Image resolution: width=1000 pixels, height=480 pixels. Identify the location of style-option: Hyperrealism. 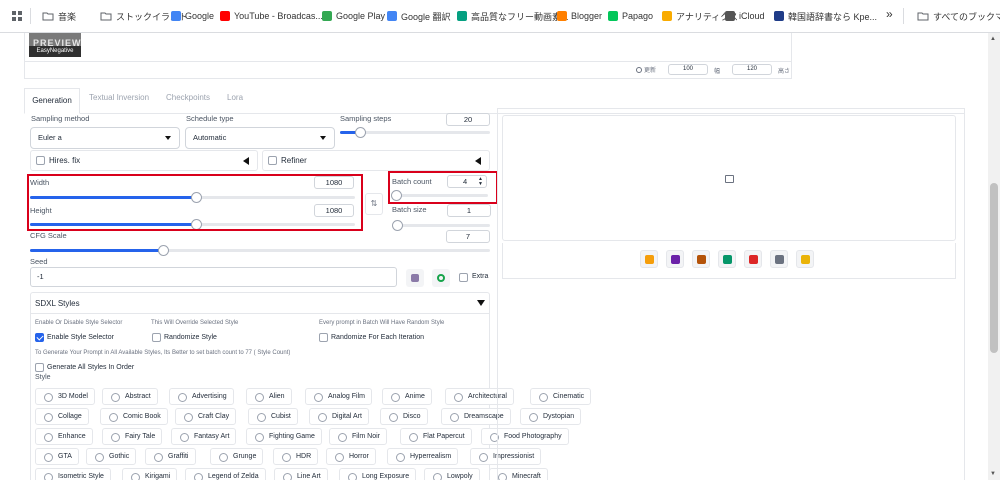
(423, 456).